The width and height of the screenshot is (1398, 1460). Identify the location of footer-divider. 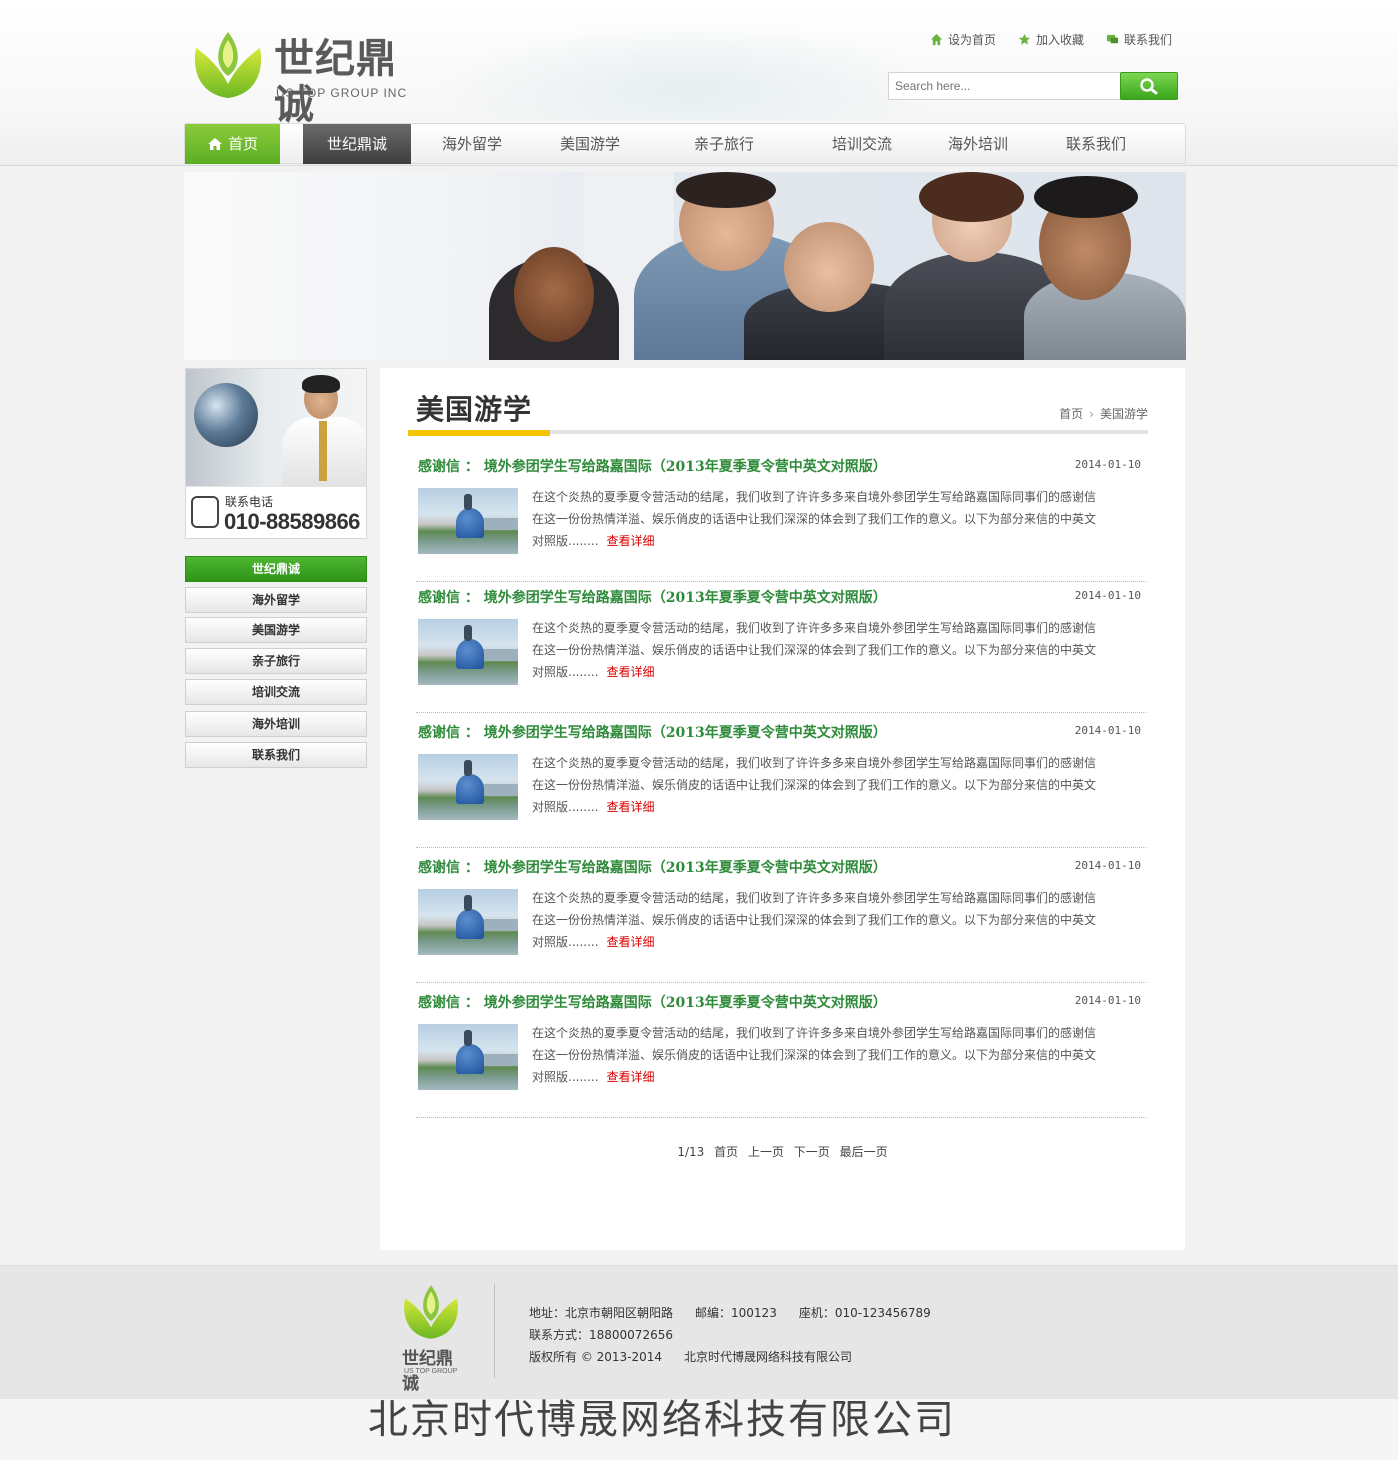
(494, 1331).